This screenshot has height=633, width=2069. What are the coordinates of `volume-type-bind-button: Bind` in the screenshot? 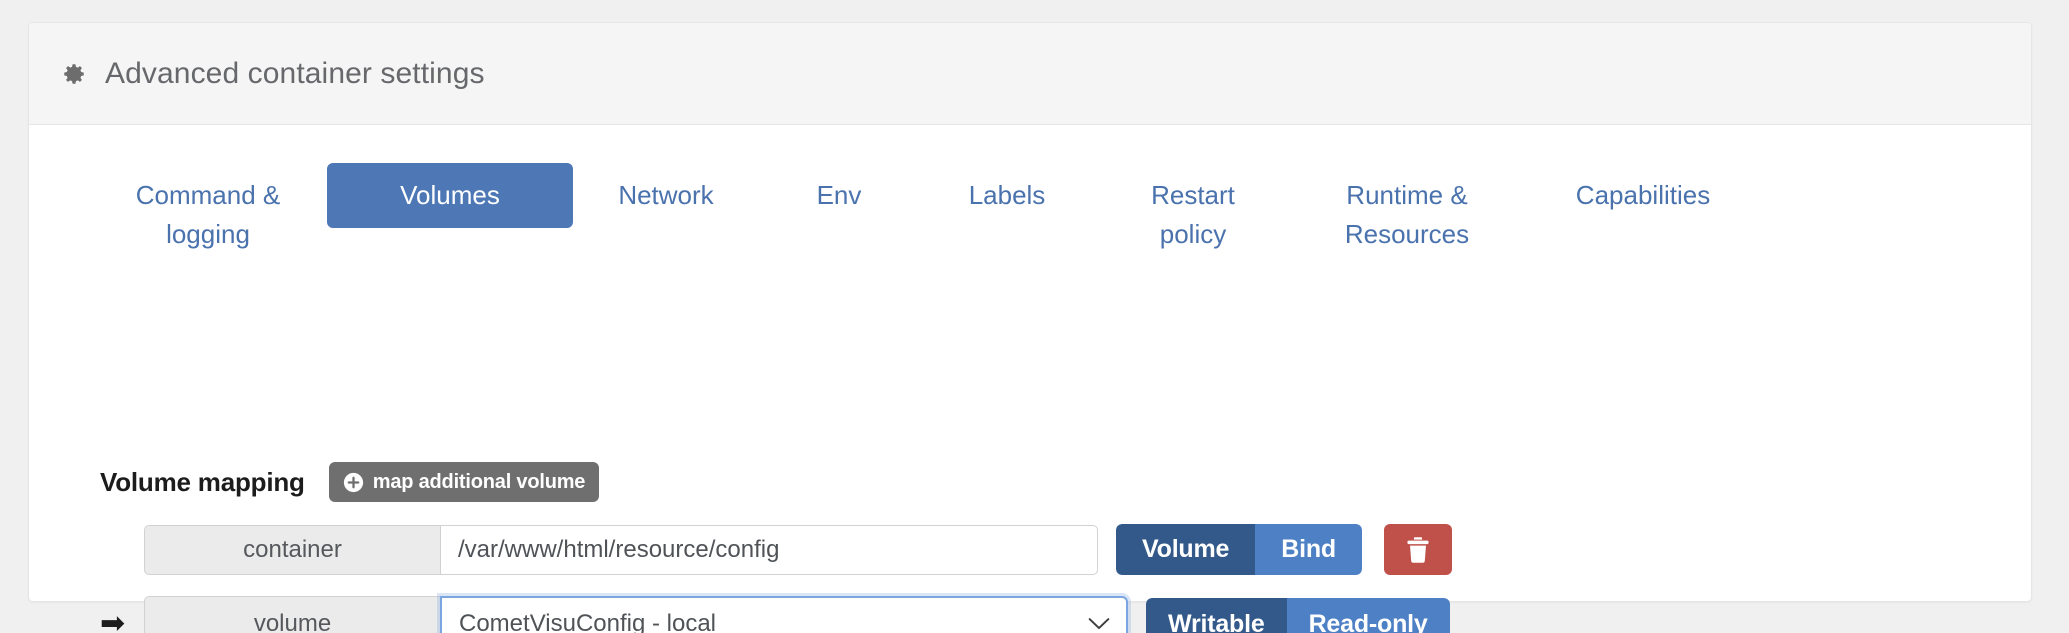 It's located at (1308, 549).